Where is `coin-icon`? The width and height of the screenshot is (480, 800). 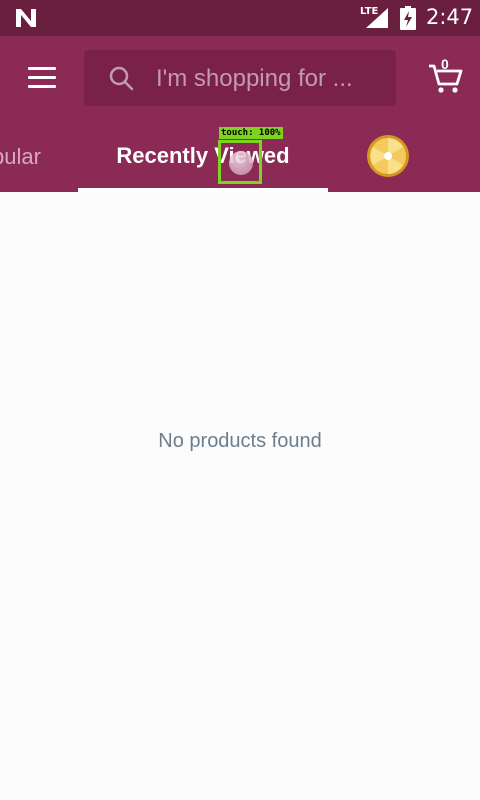
coin-icon is located at coordinates (388, 156).